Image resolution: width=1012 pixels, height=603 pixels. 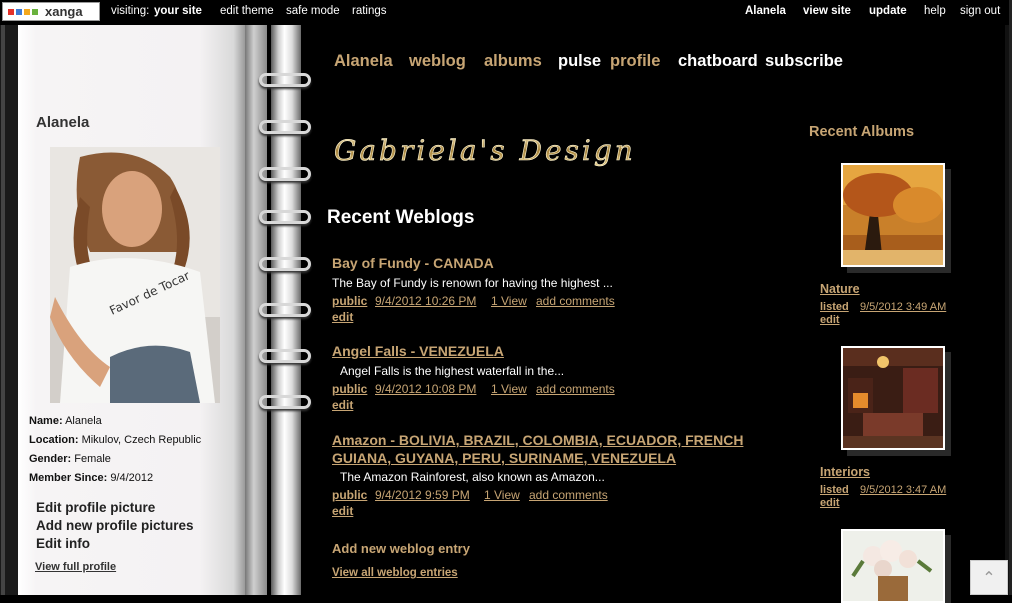 What do you see at coordinates (401, 217) in the screenshot?
I see `recent-weblogs-heading: Recent Weblogs` at bounding box center [401, 217].